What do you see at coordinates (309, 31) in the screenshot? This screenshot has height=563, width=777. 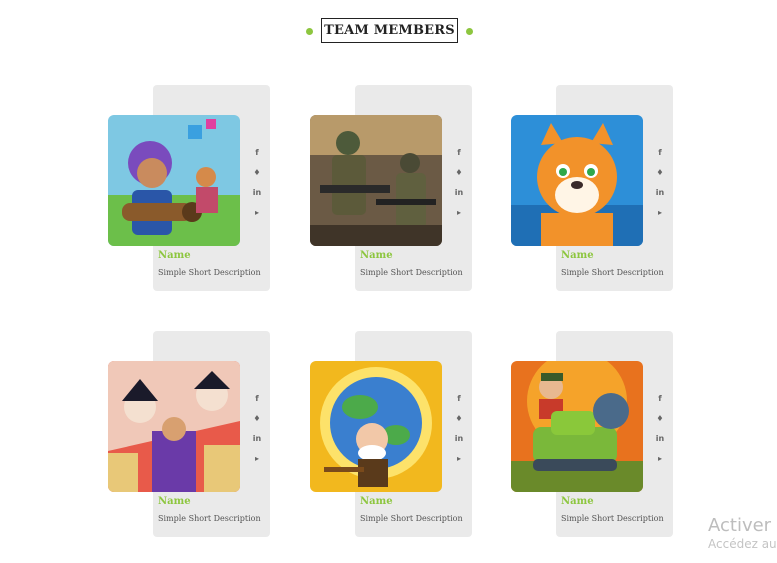 I see `accent-dot-left` at bounding box center [309, 31].